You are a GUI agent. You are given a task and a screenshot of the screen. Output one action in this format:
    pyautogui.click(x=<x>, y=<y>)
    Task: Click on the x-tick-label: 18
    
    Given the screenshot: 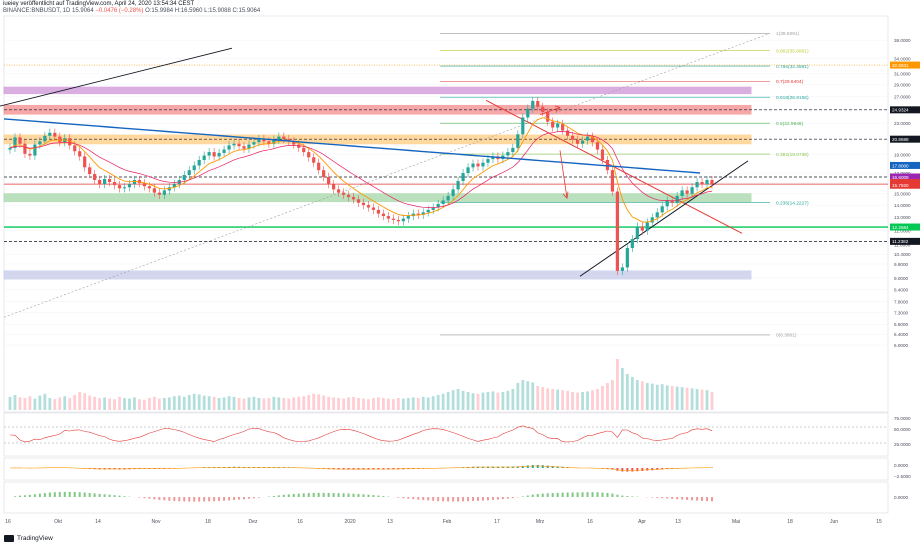 What is the action you would take?
    pyautogui.click(x=208, y=522)
    